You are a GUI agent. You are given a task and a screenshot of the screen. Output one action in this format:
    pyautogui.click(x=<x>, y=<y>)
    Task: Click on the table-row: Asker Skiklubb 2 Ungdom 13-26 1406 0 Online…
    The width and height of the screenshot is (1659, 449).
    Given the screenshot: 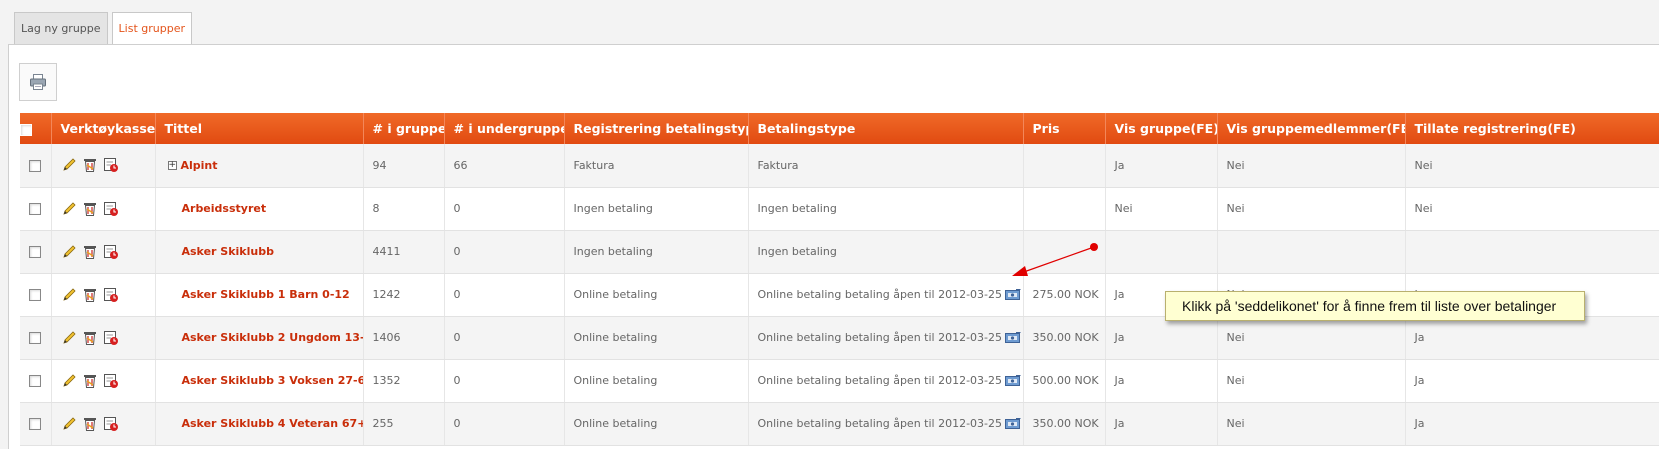 What is the action you would take?
    pyautogui.click(x=839, y=338)
    